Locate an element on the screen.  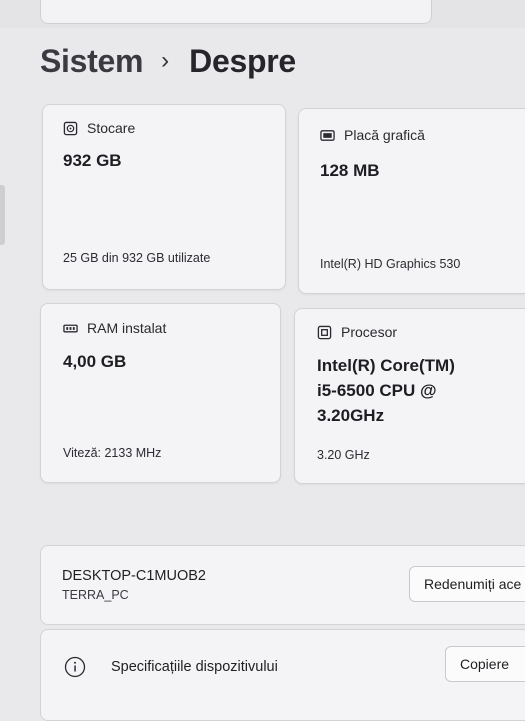
rename-pc-button: Redenumiți ace is located at coordinates (467, 584).